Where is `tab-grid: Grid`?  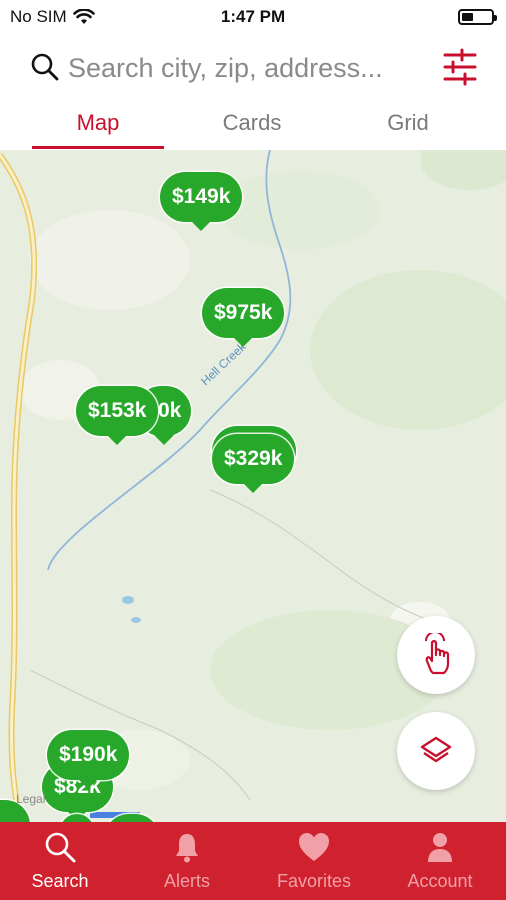
tab-grid: Grid is located at coordinates (408, 123).